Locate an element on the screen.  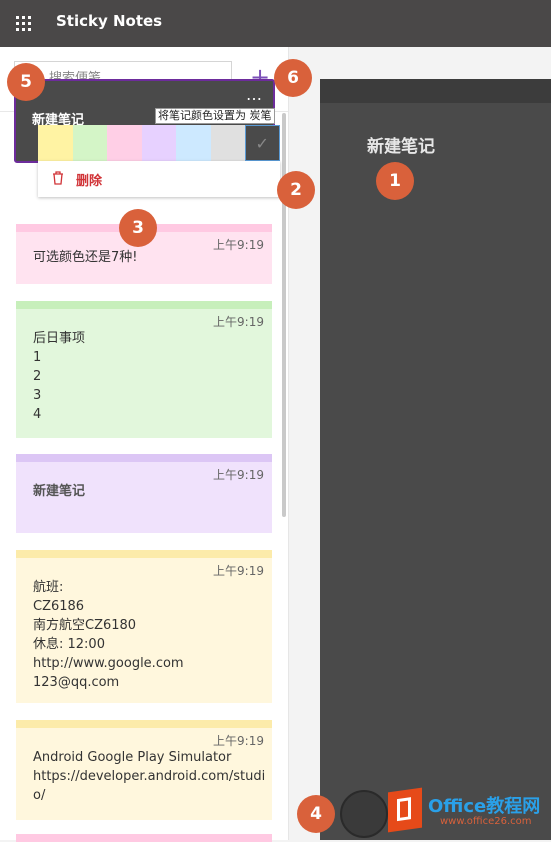
title-bar: Sticky Notes is located at coordinates (275, 23).